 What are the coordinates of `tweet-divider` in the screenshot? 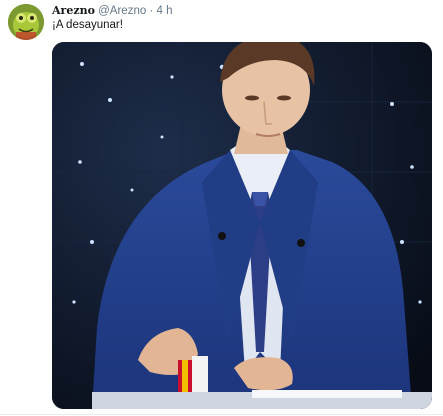 It's located at (221, 414).